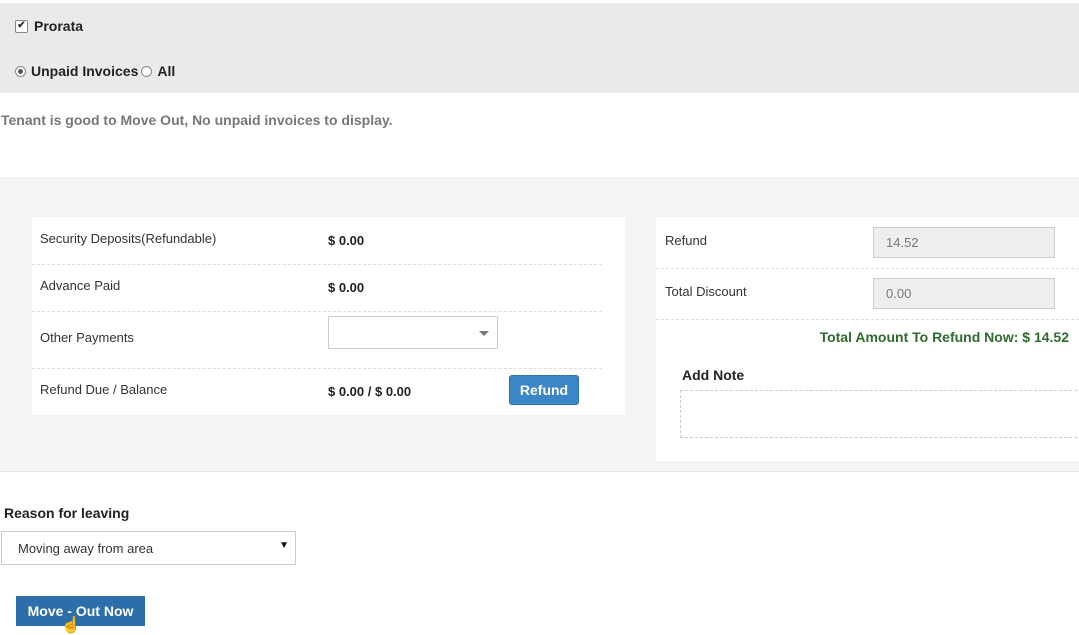  Describe the element at coordinates (317, 288) in the screenshot. I see `advance-paid-row: Advance Paid $ 0.00` at that location.